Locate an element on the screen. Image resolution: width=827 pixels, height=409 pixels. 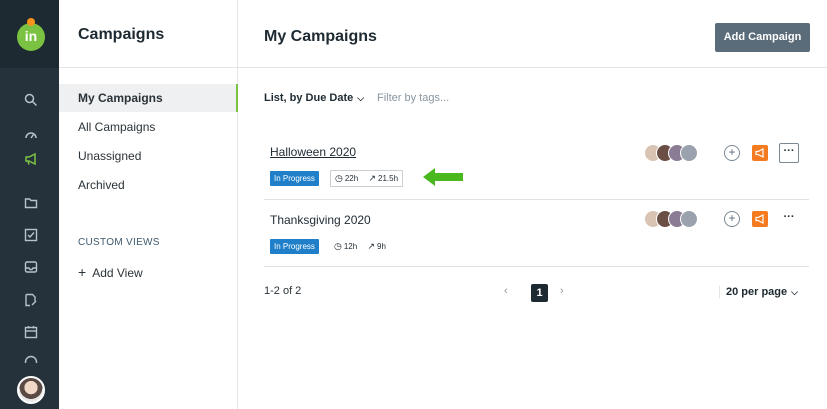
sort-dropdown: List, by Due Date ⌵ is located at coordinates (314, 98).